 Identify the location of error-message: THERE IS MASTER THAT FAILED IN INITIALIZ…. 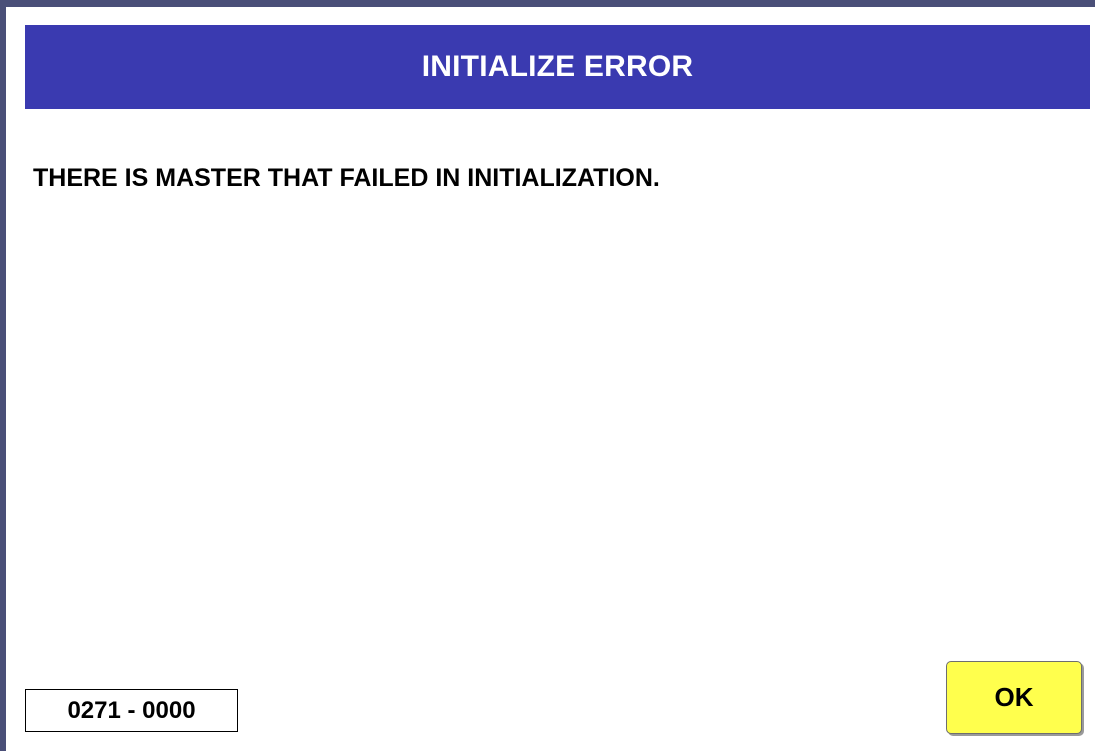
(346, 178).